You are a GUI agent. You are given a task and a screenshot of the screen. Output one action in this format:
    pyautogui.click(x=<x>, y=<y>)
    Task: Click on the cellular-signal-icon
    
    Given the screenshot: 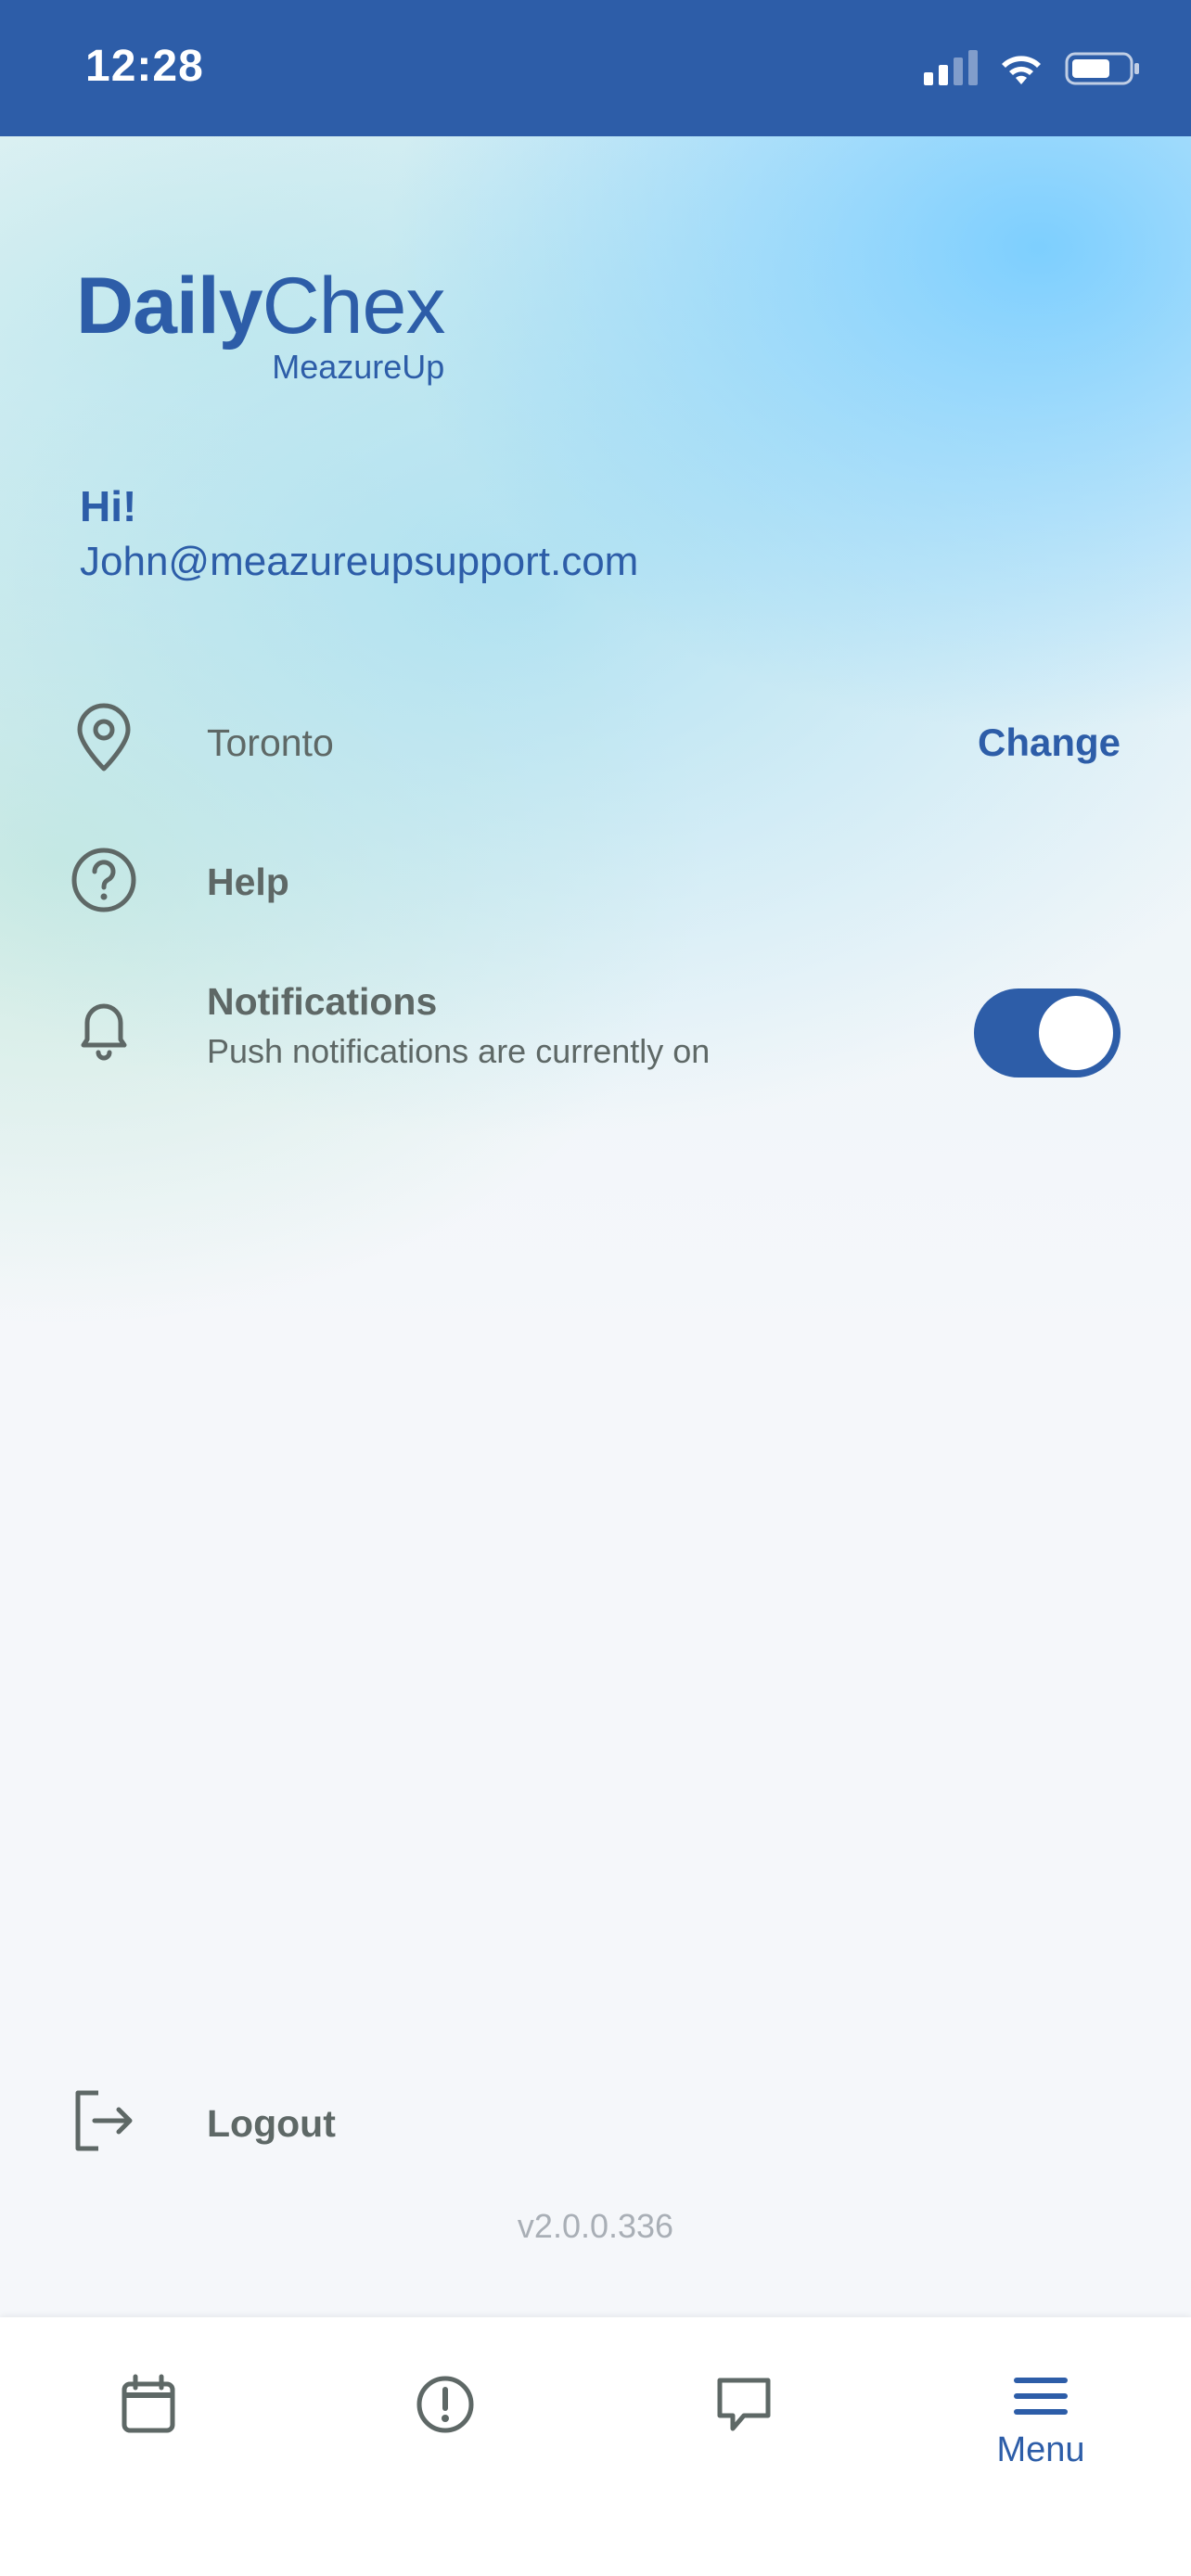 What is the action you would take?
    pyautogui.click(x=951, y=67)
    